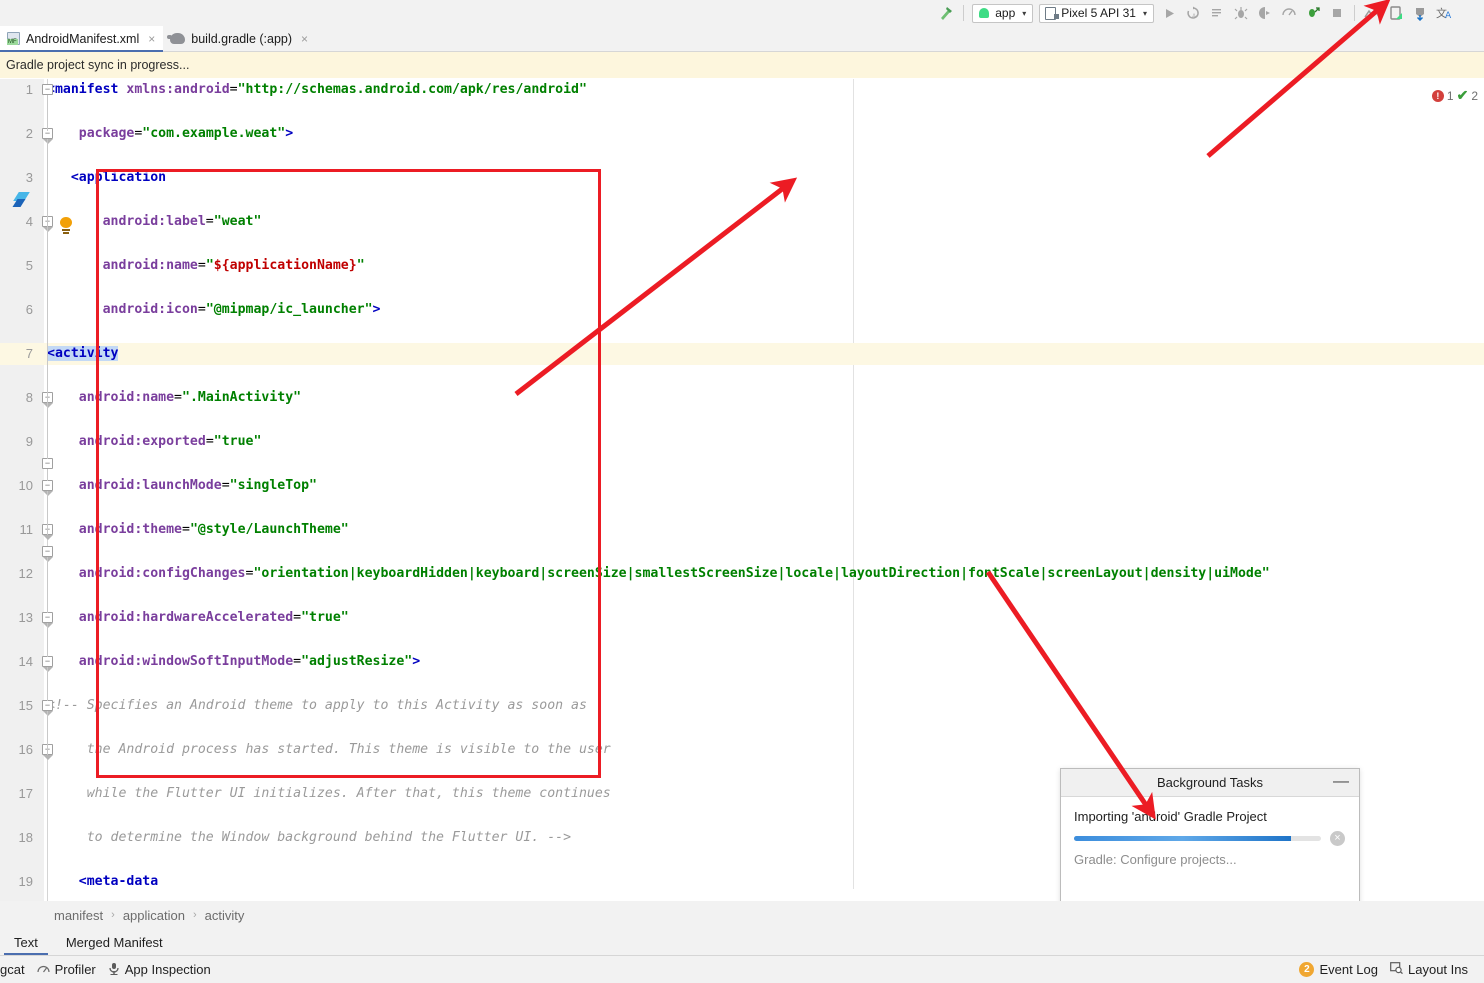 The width and height of the screenshot is (1484, 983). Describe the element at coordinates (1444, 13) in the screenshot. I see `translate-icon: 文A` at that location.